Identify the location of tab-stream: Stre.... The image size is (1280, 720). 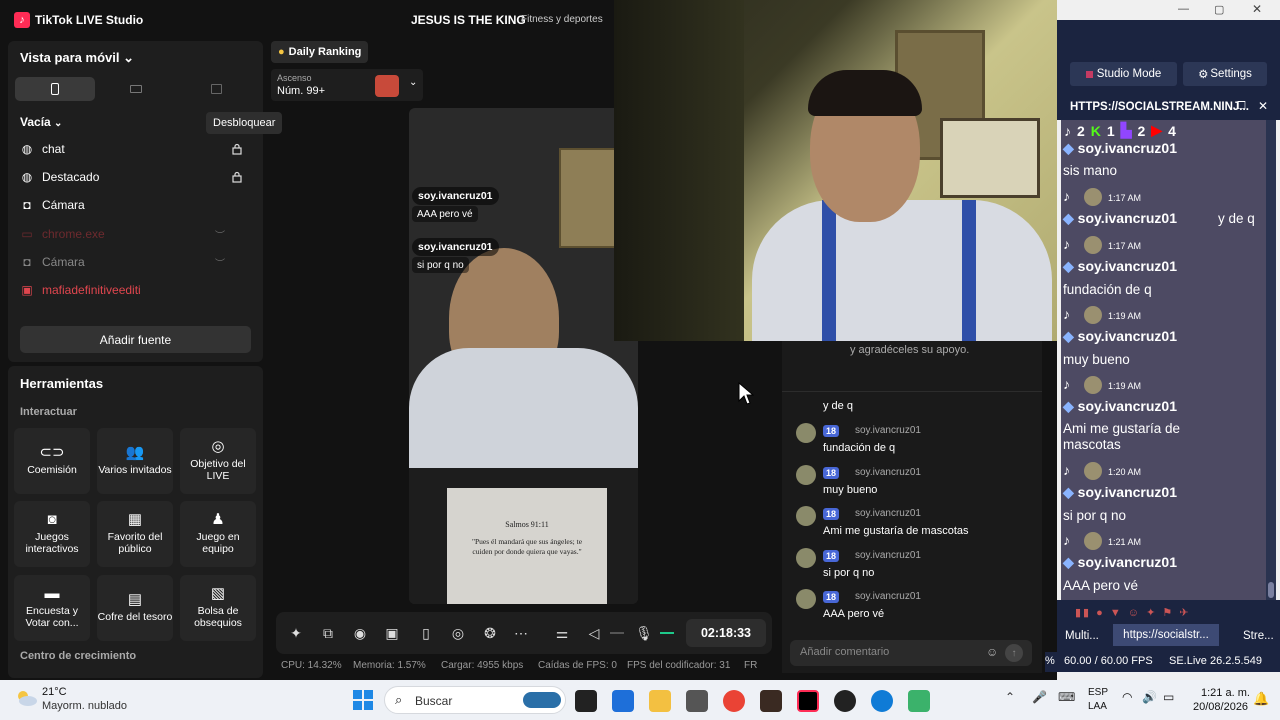
(1261, 636).